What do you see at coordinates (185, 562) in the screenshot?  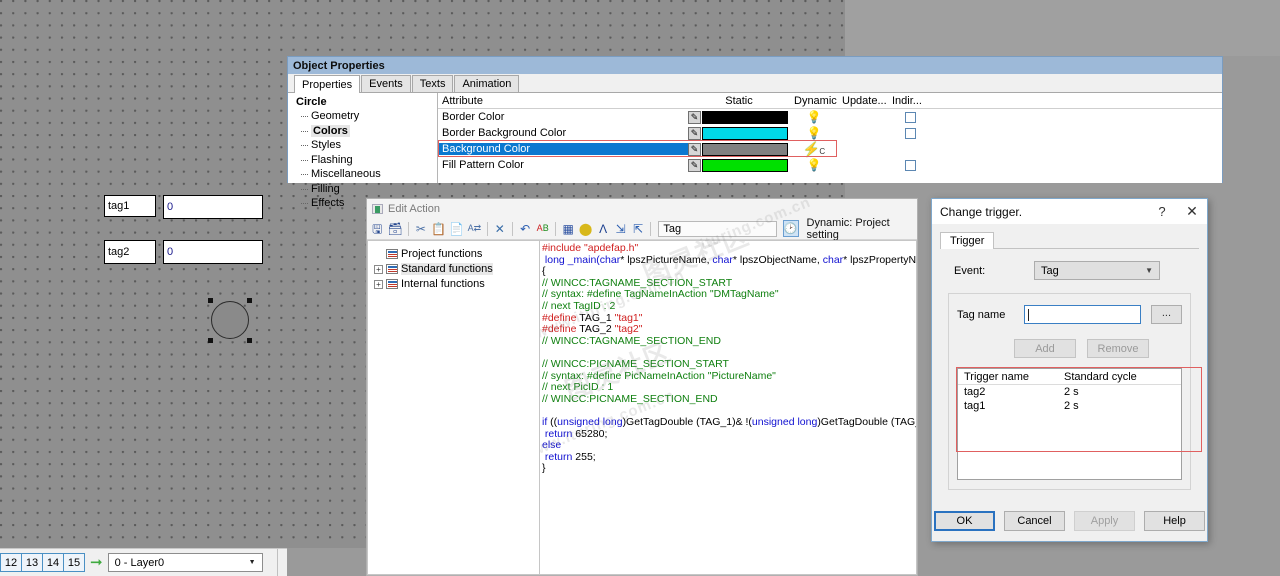 I see `layer-select: 0 - Layer0 ▼` at bounding box center [185, 562].